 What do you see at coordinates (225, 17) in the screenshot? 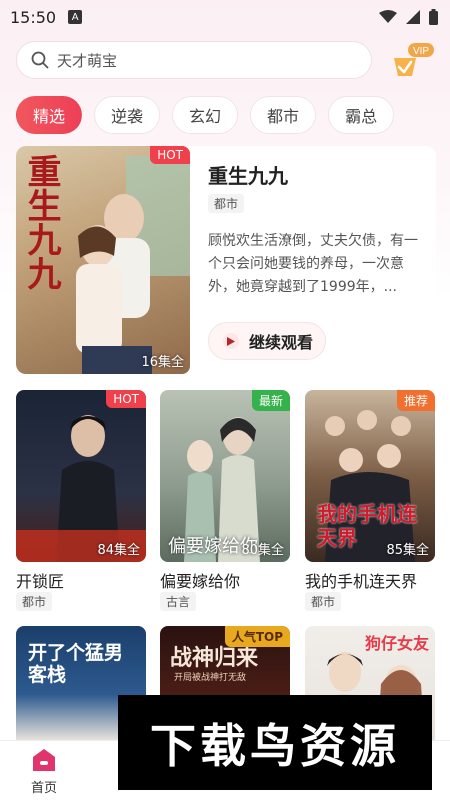
I see `status-bar: 15:50 A` at bounding box center [225, 17].